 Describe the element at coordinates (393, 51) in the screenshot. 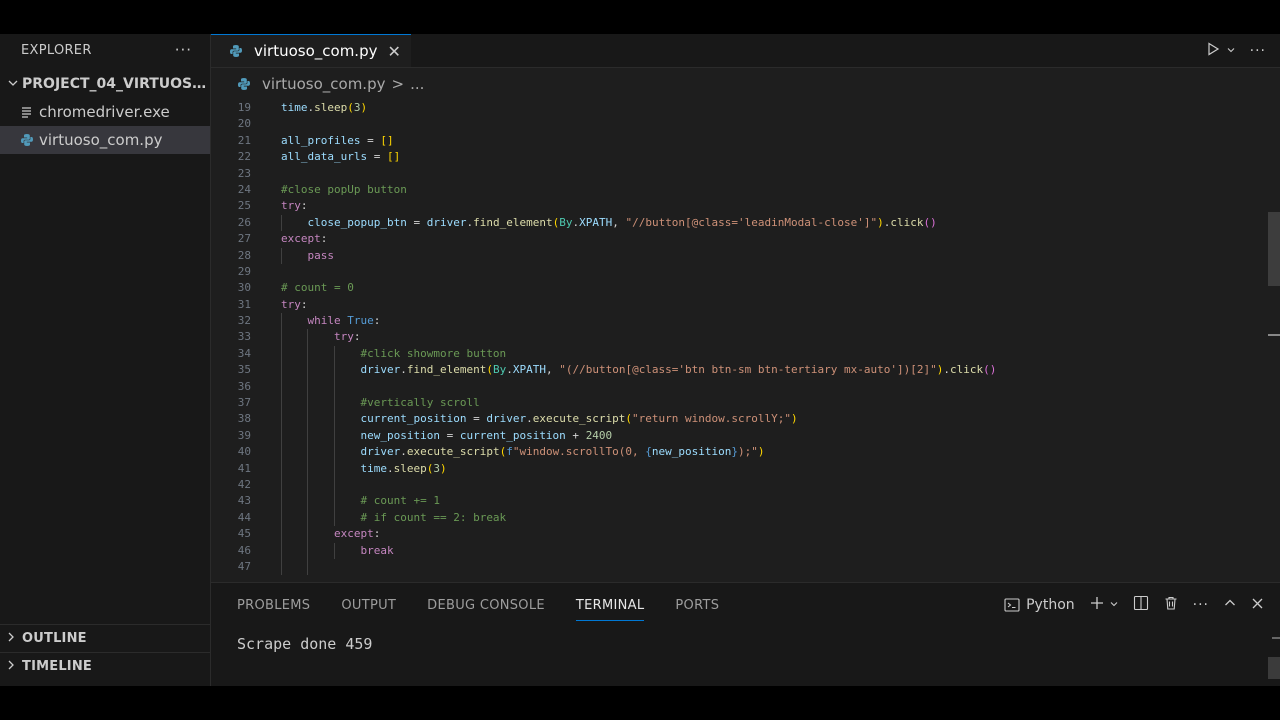

I see `close-icon: ✕` at that location.